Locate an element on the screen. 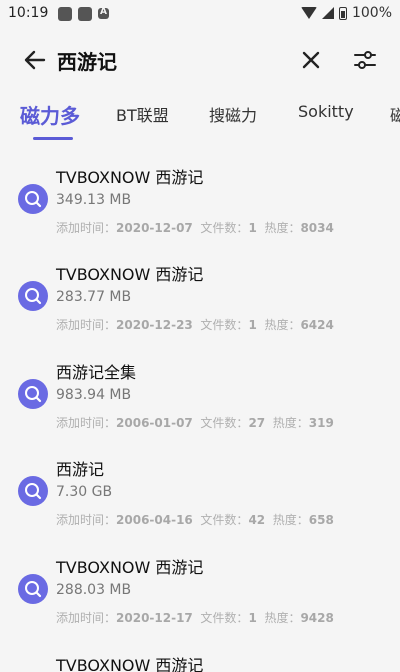 The width and height of the screenshot is (400, 672). battery-icon is located at coordinates (342, 13).